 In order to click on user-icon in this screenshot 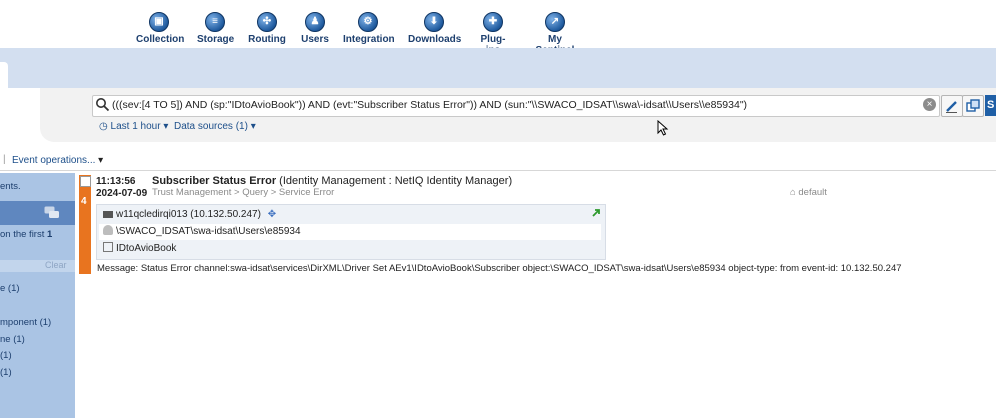, I will do `click(108, 230)`.